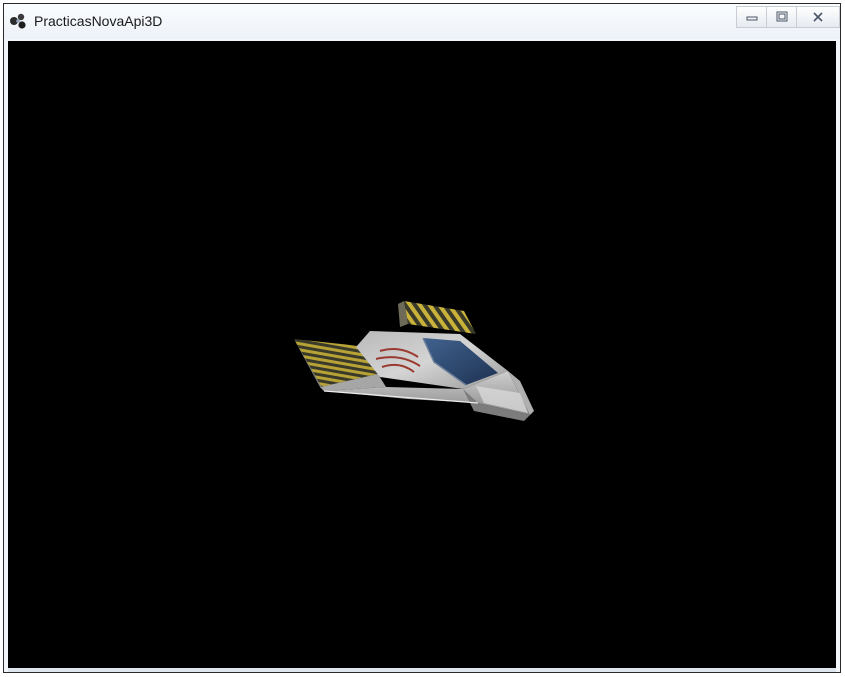 The image size is (845, 677). Describe the element at coordinates (422, 670) in the screenshot. I see `window-bottom-border` at that location.